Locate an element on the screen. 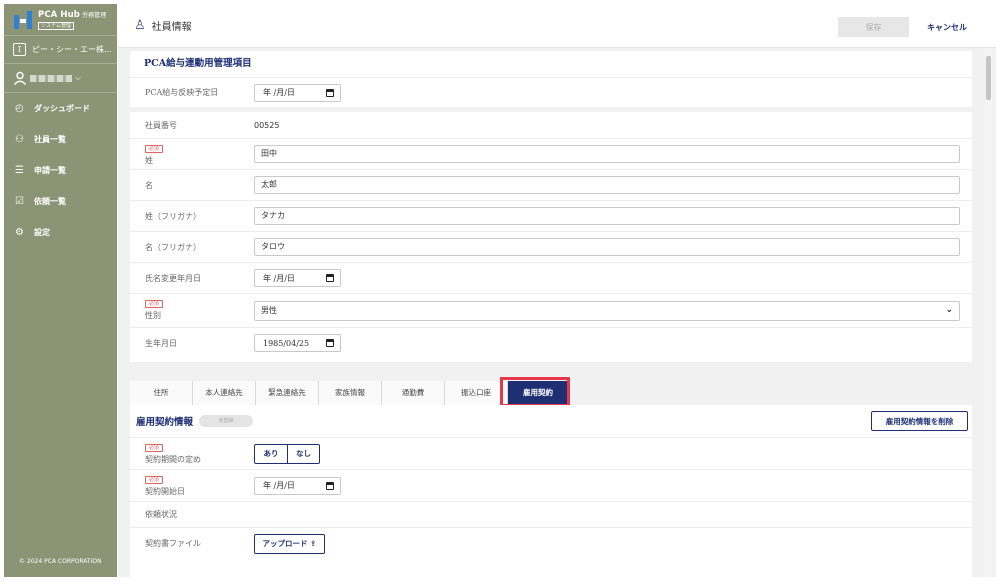 This screenshot has width=1000, height=581. upload-icon: ⇪ is located at coordinates (313, 543).